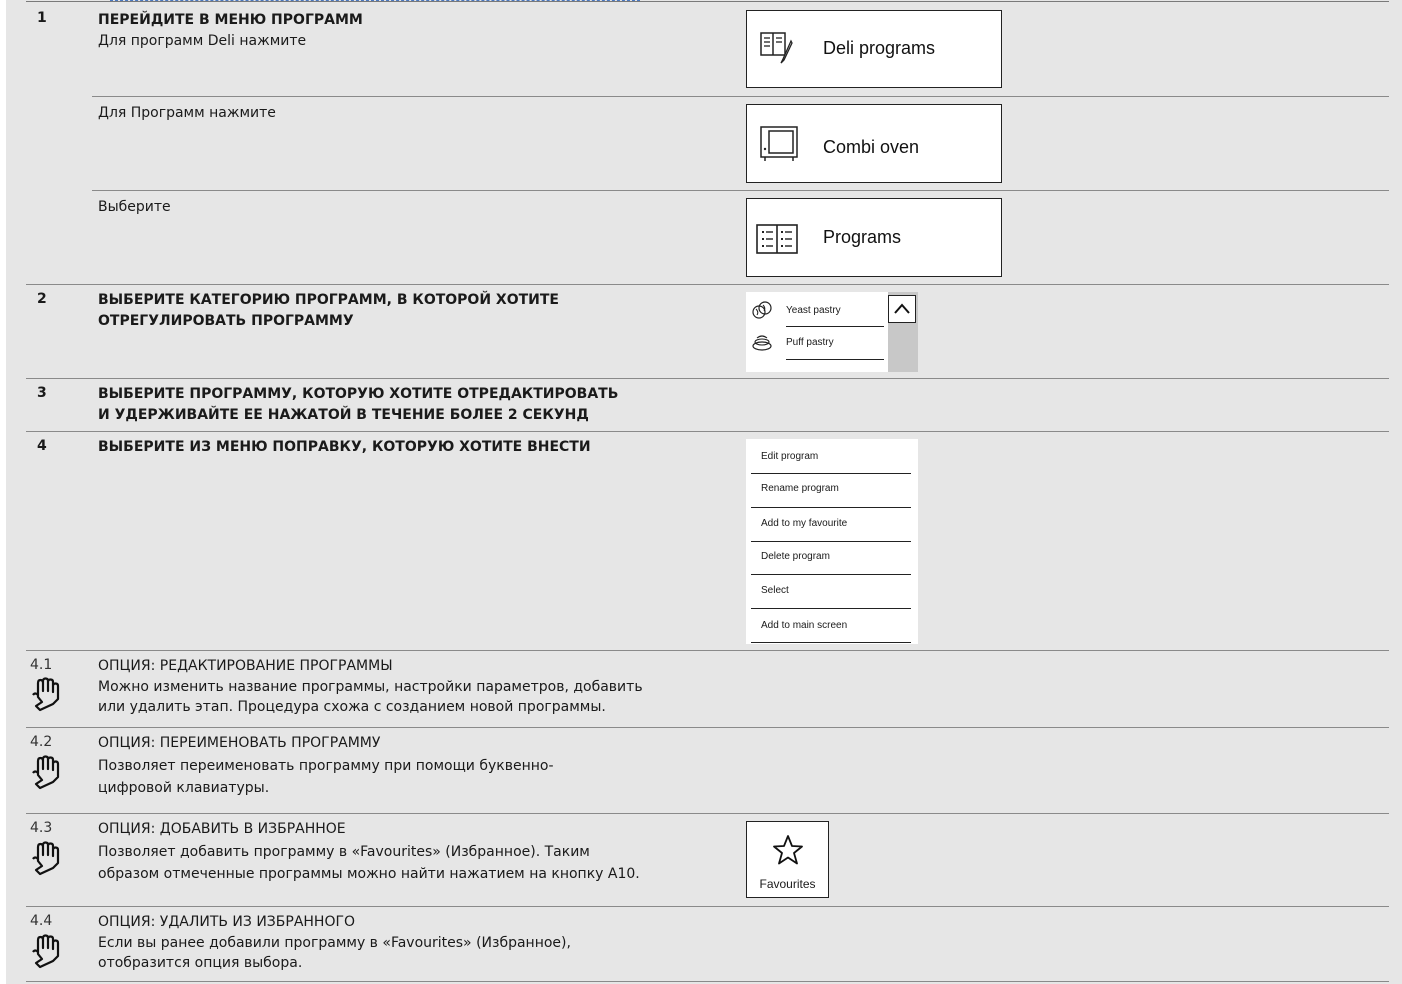 Image resolution: width=1402 pixels, height=984 pixels. I want to click on yeast-pastry-icon, so click(762, 310).